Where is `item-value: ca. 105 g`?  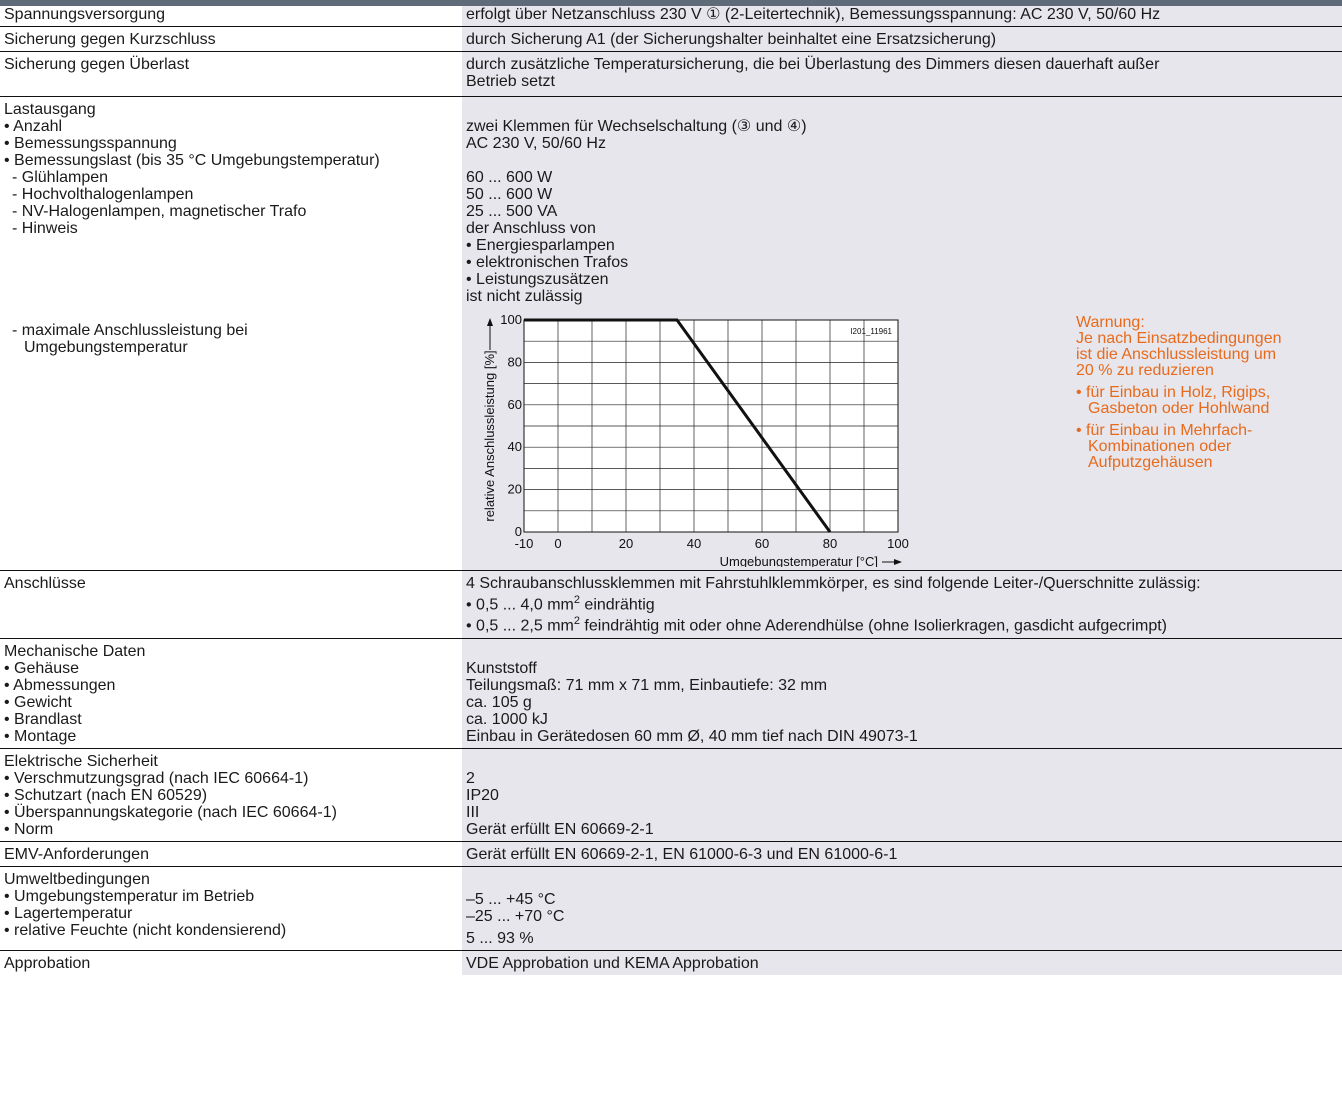
item-value: ca. 105 g is located at coordinates (499, 702).